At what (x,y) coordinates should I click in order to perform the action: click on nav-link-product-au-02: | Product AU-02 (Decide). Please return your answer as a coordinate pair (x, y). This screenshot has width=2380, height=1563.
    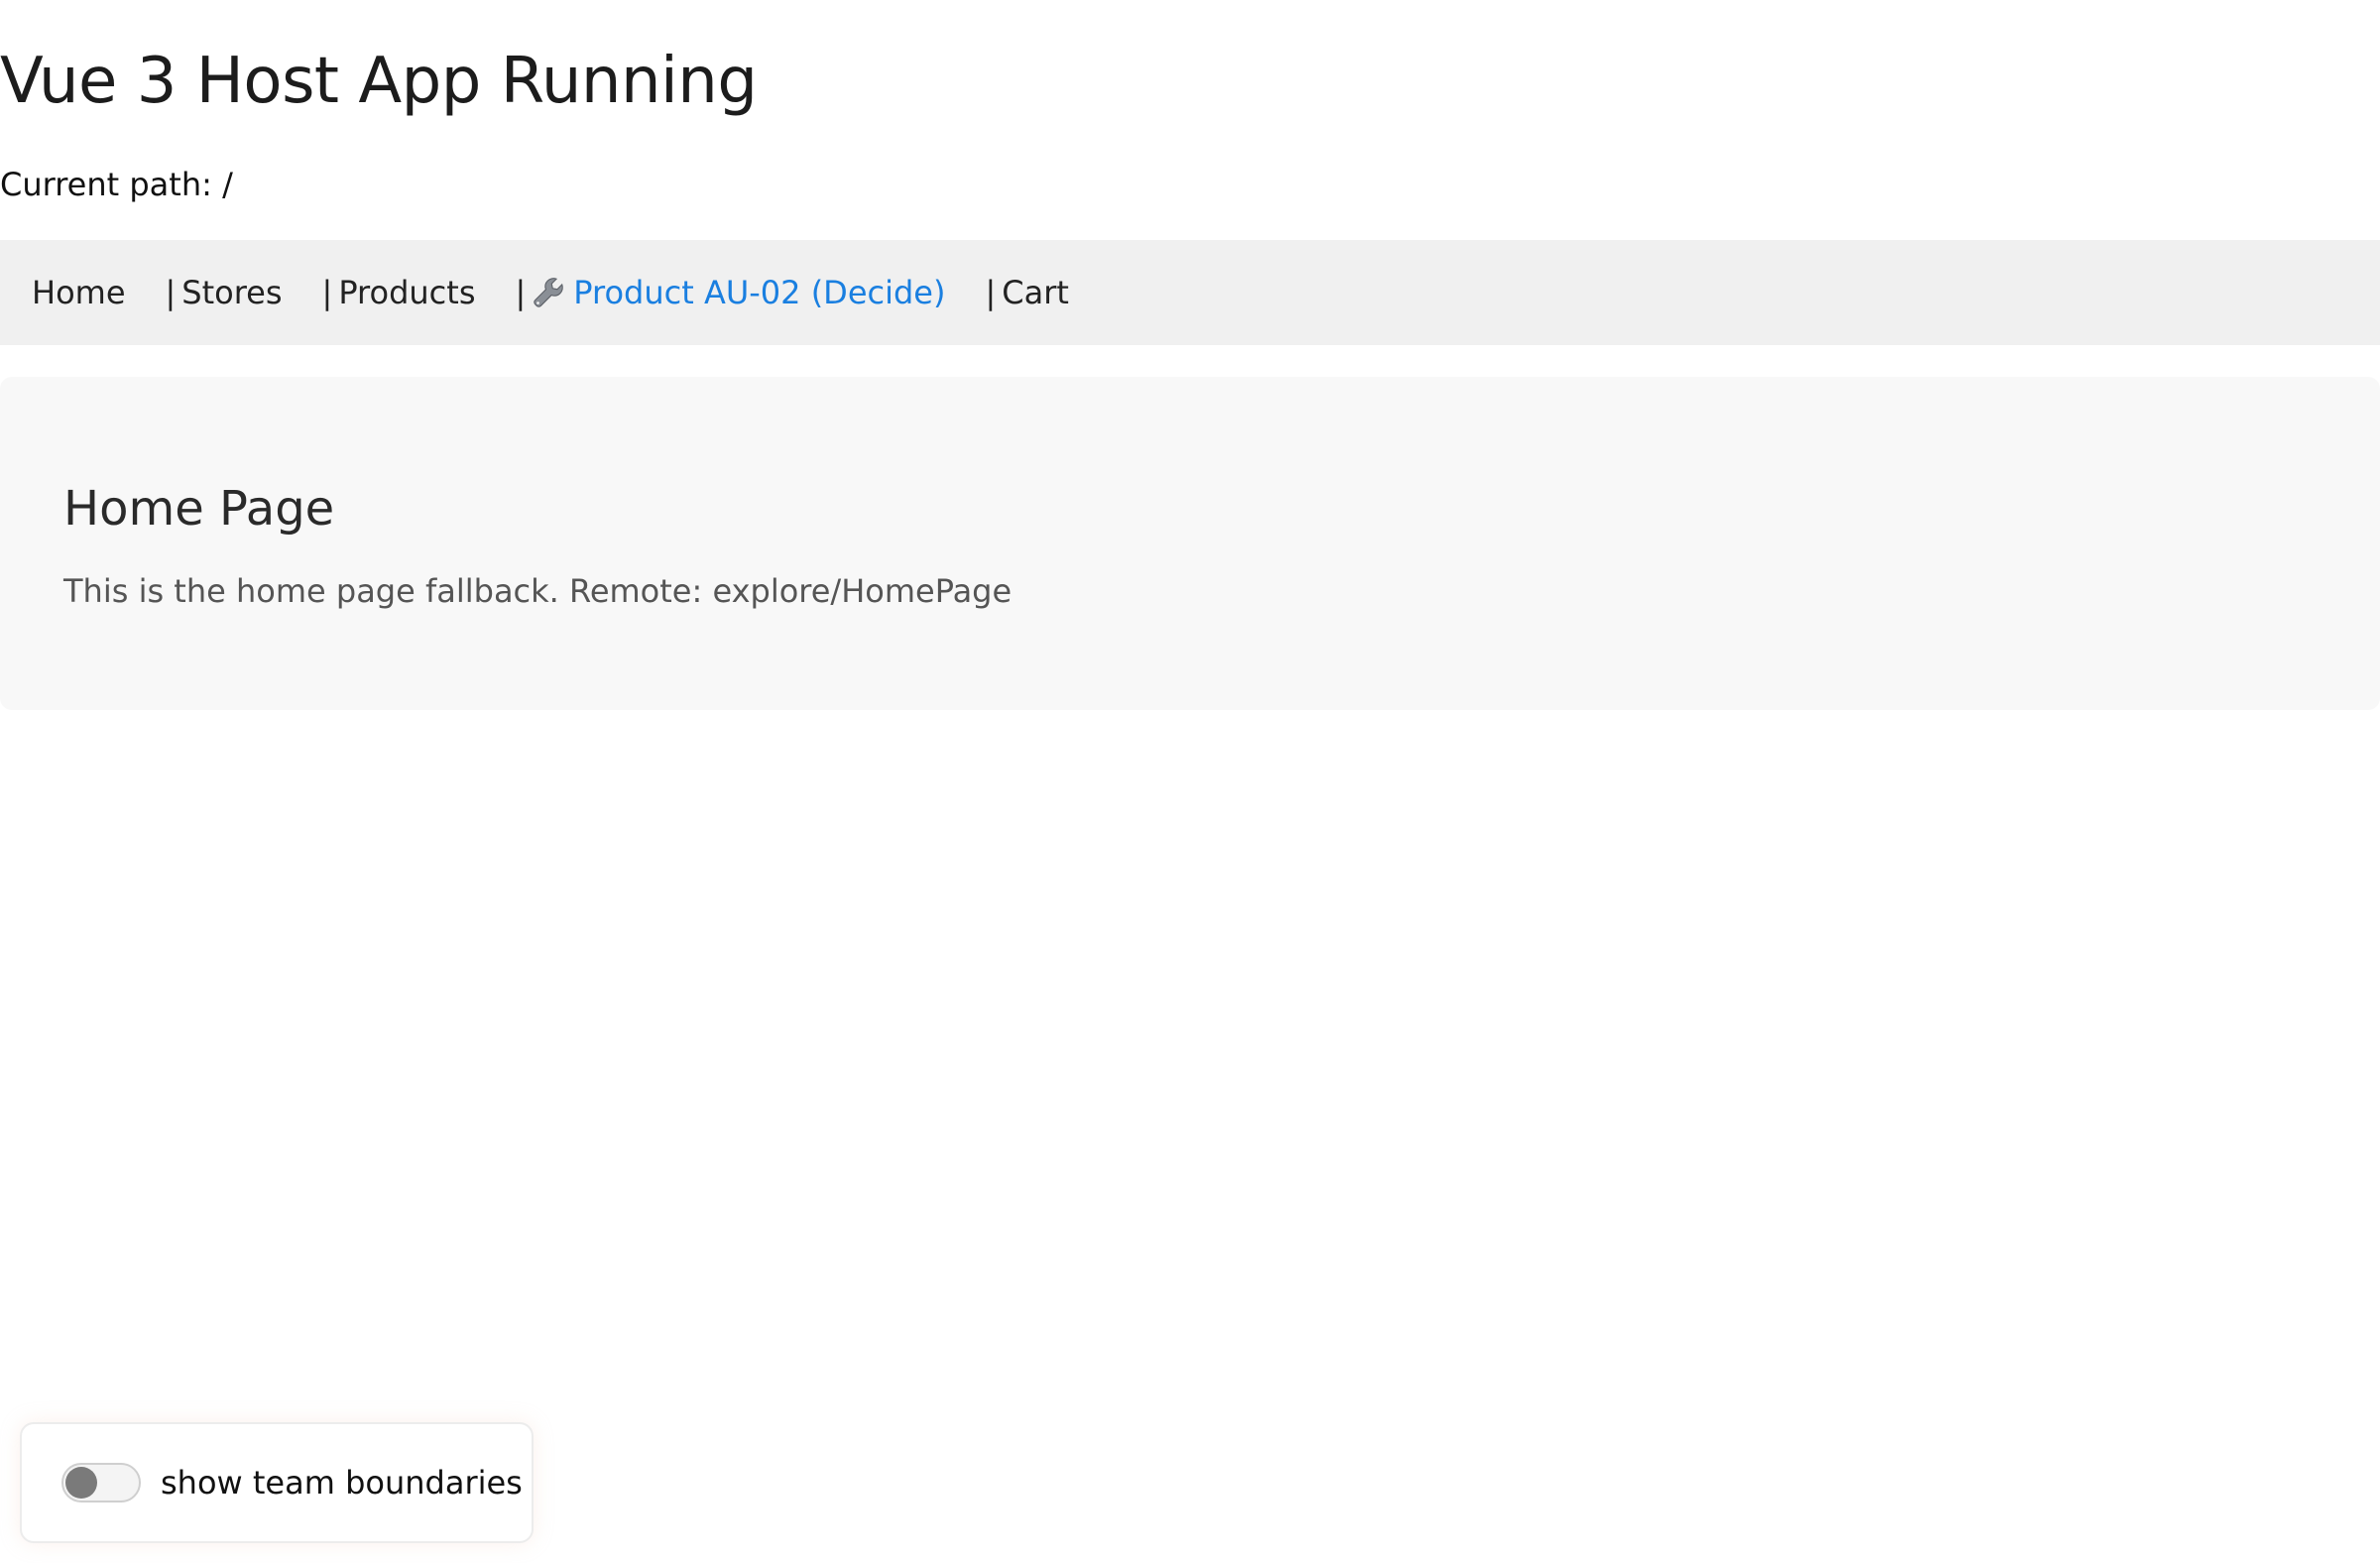
    Looking at the image, I should click on (730, 292).